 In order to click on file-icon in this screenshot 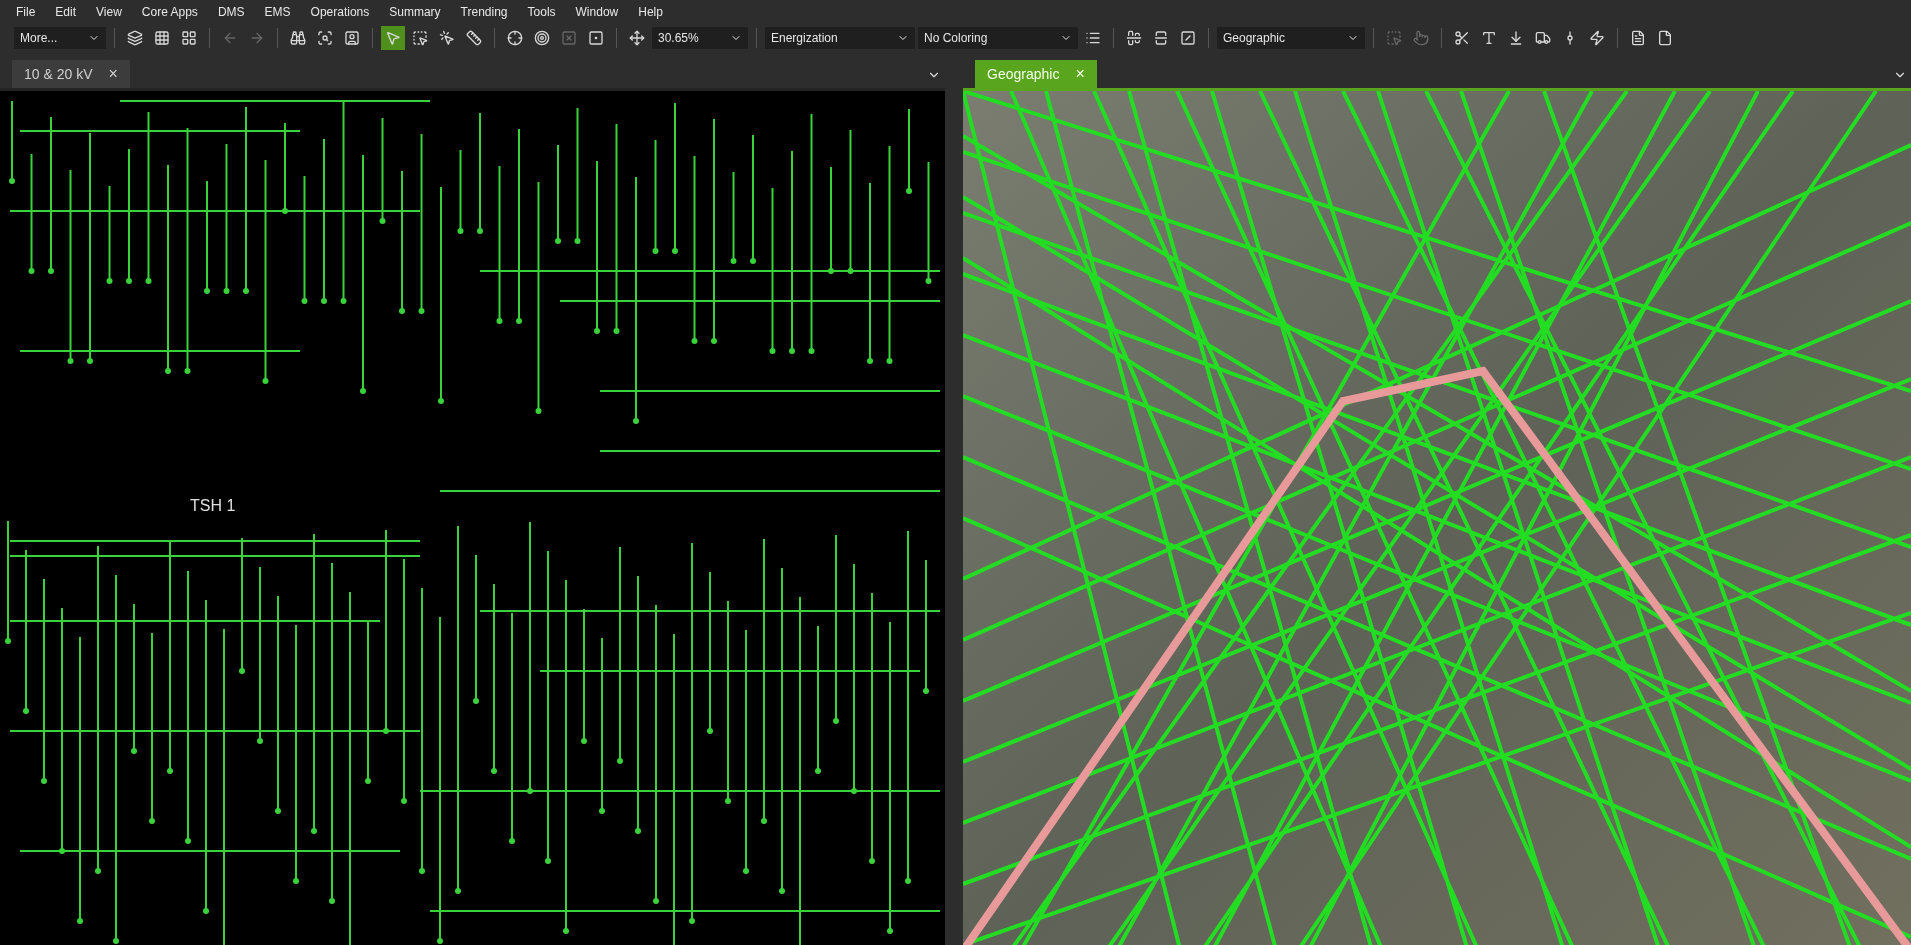, I will do `click(1665, 38)`.